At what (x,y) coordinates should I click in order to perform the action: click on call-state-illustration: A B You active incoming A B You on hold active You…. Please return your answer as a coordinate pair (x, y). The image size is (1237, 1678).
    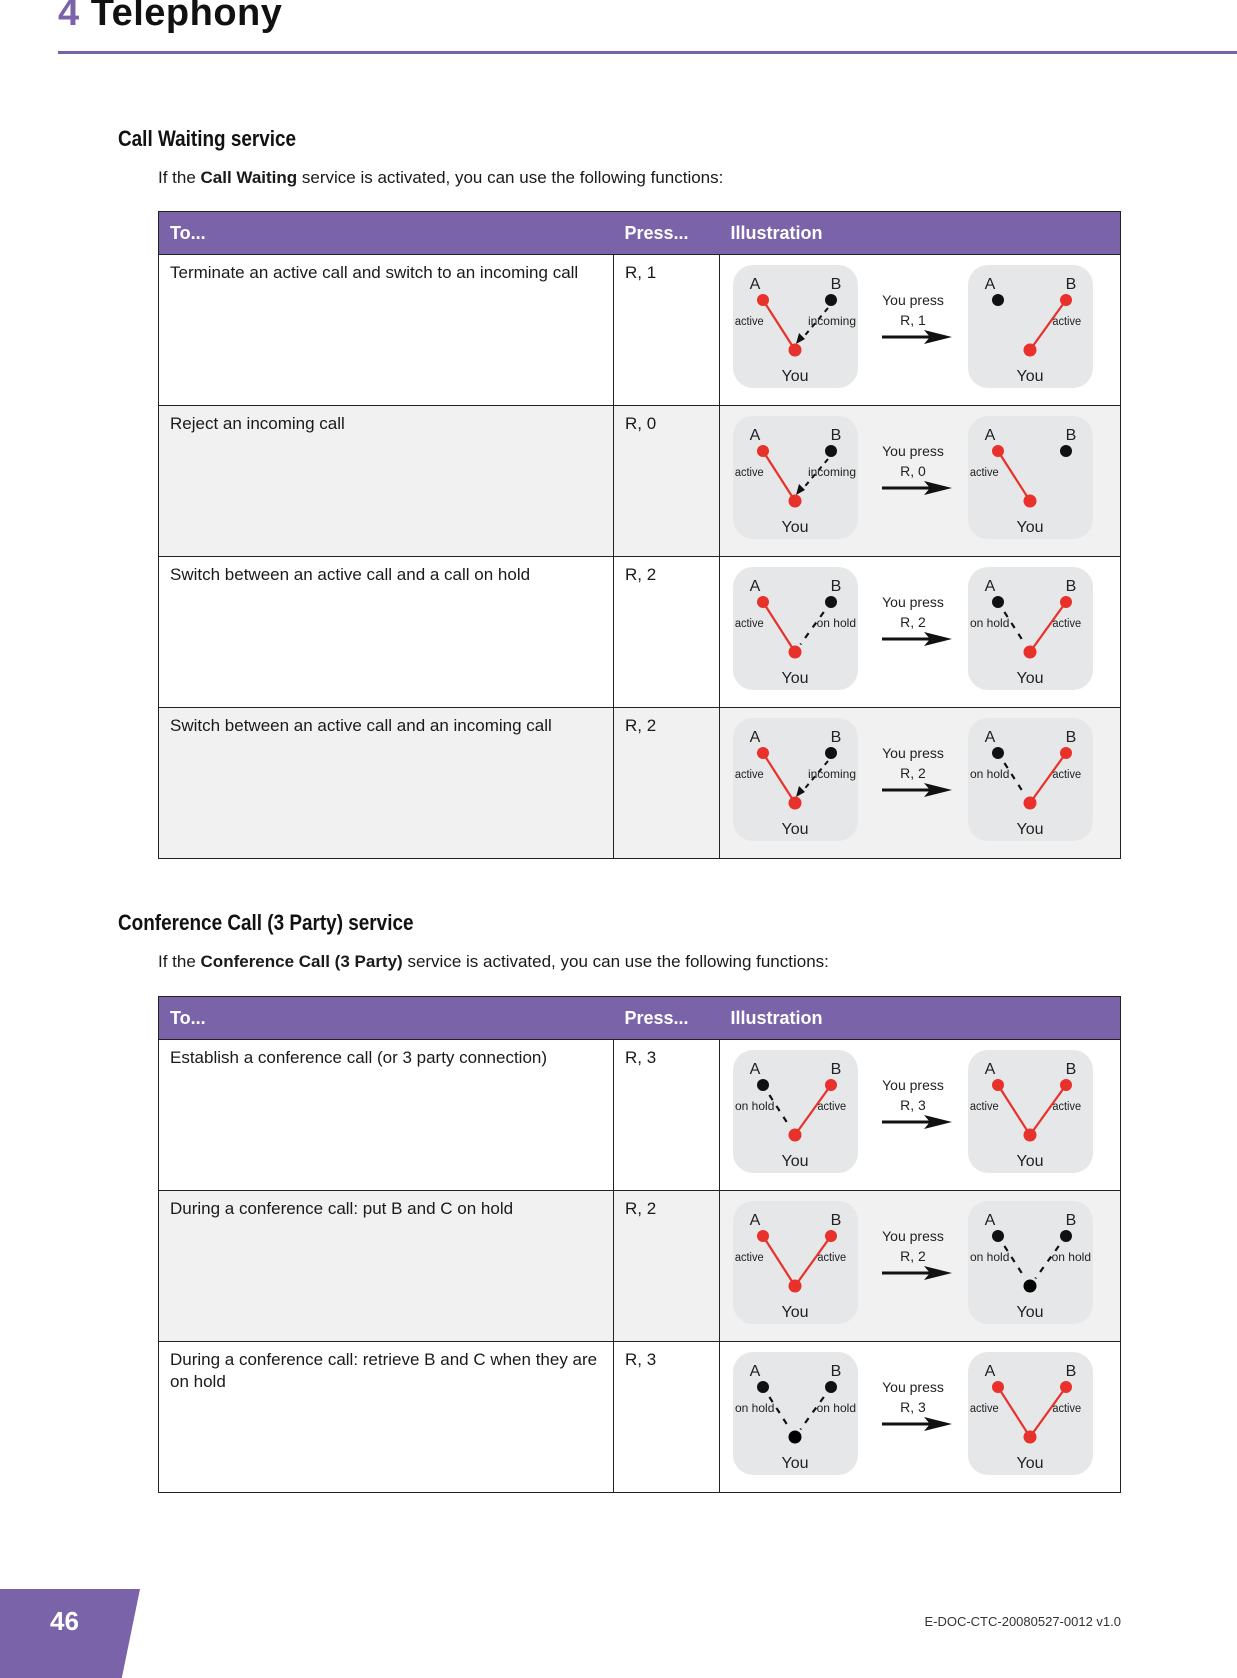
    Looking at the image, I should click on (913, 779).